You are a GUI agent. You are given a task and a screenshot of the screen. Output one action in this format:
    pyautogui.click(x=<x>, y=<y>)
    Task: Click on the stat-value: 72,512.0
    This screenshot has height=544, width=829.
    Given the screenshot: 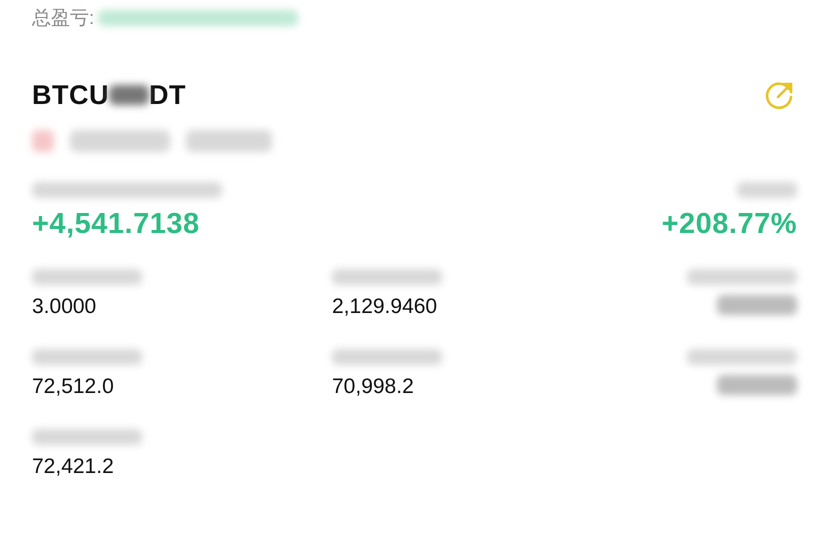 What is the action you would take?
    pyautogui.click(x=73, y=387)
    